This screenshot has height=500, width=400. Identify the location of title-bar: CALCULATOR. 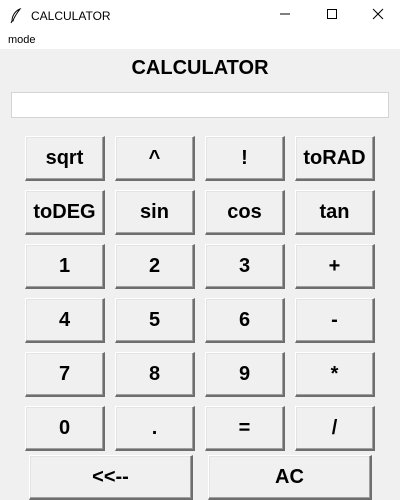
(200, 15).